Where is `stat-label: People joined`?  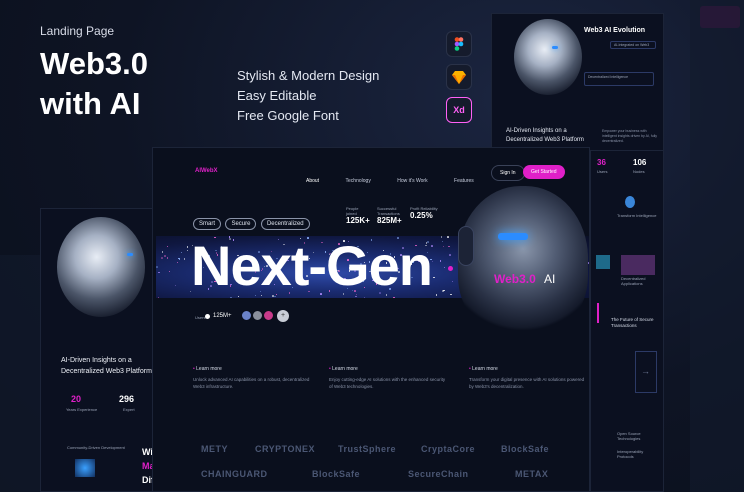
stat-label: People joined is located at coordinates (352, 211).